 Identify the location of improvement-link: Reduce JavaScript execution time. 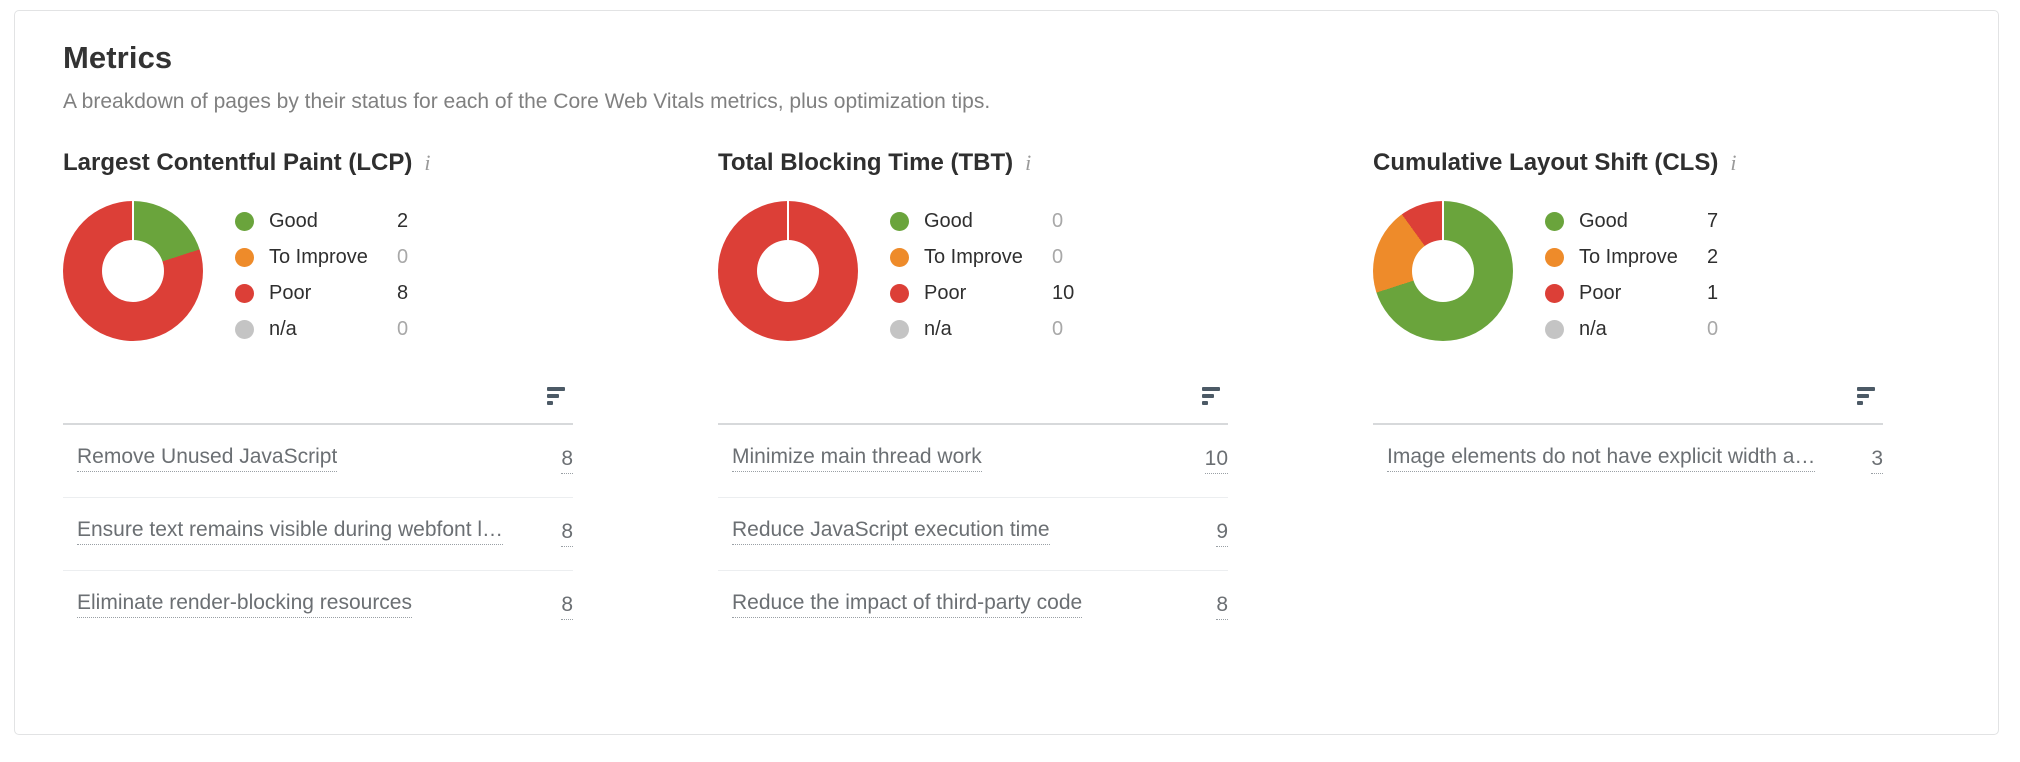
(891, 531).